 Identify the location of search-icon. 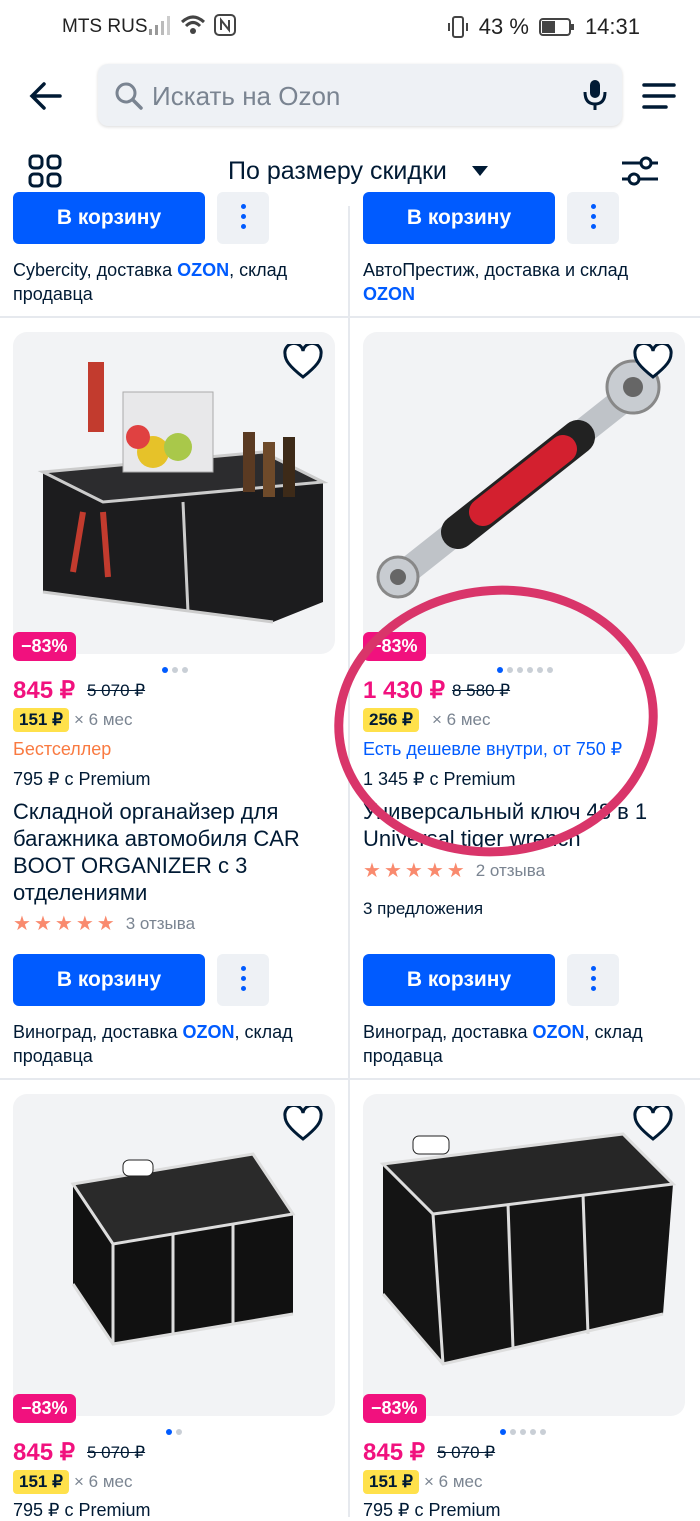
(129, 96).